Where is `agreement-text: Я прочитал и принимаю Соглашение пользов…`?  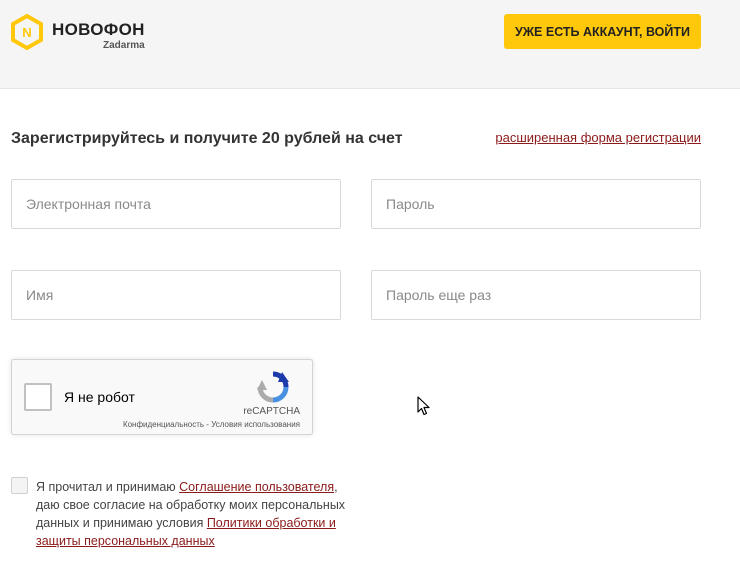 agreement-text: Я прочитал и принимаю Соглашение пользов… is located at coordinates (191, 514).